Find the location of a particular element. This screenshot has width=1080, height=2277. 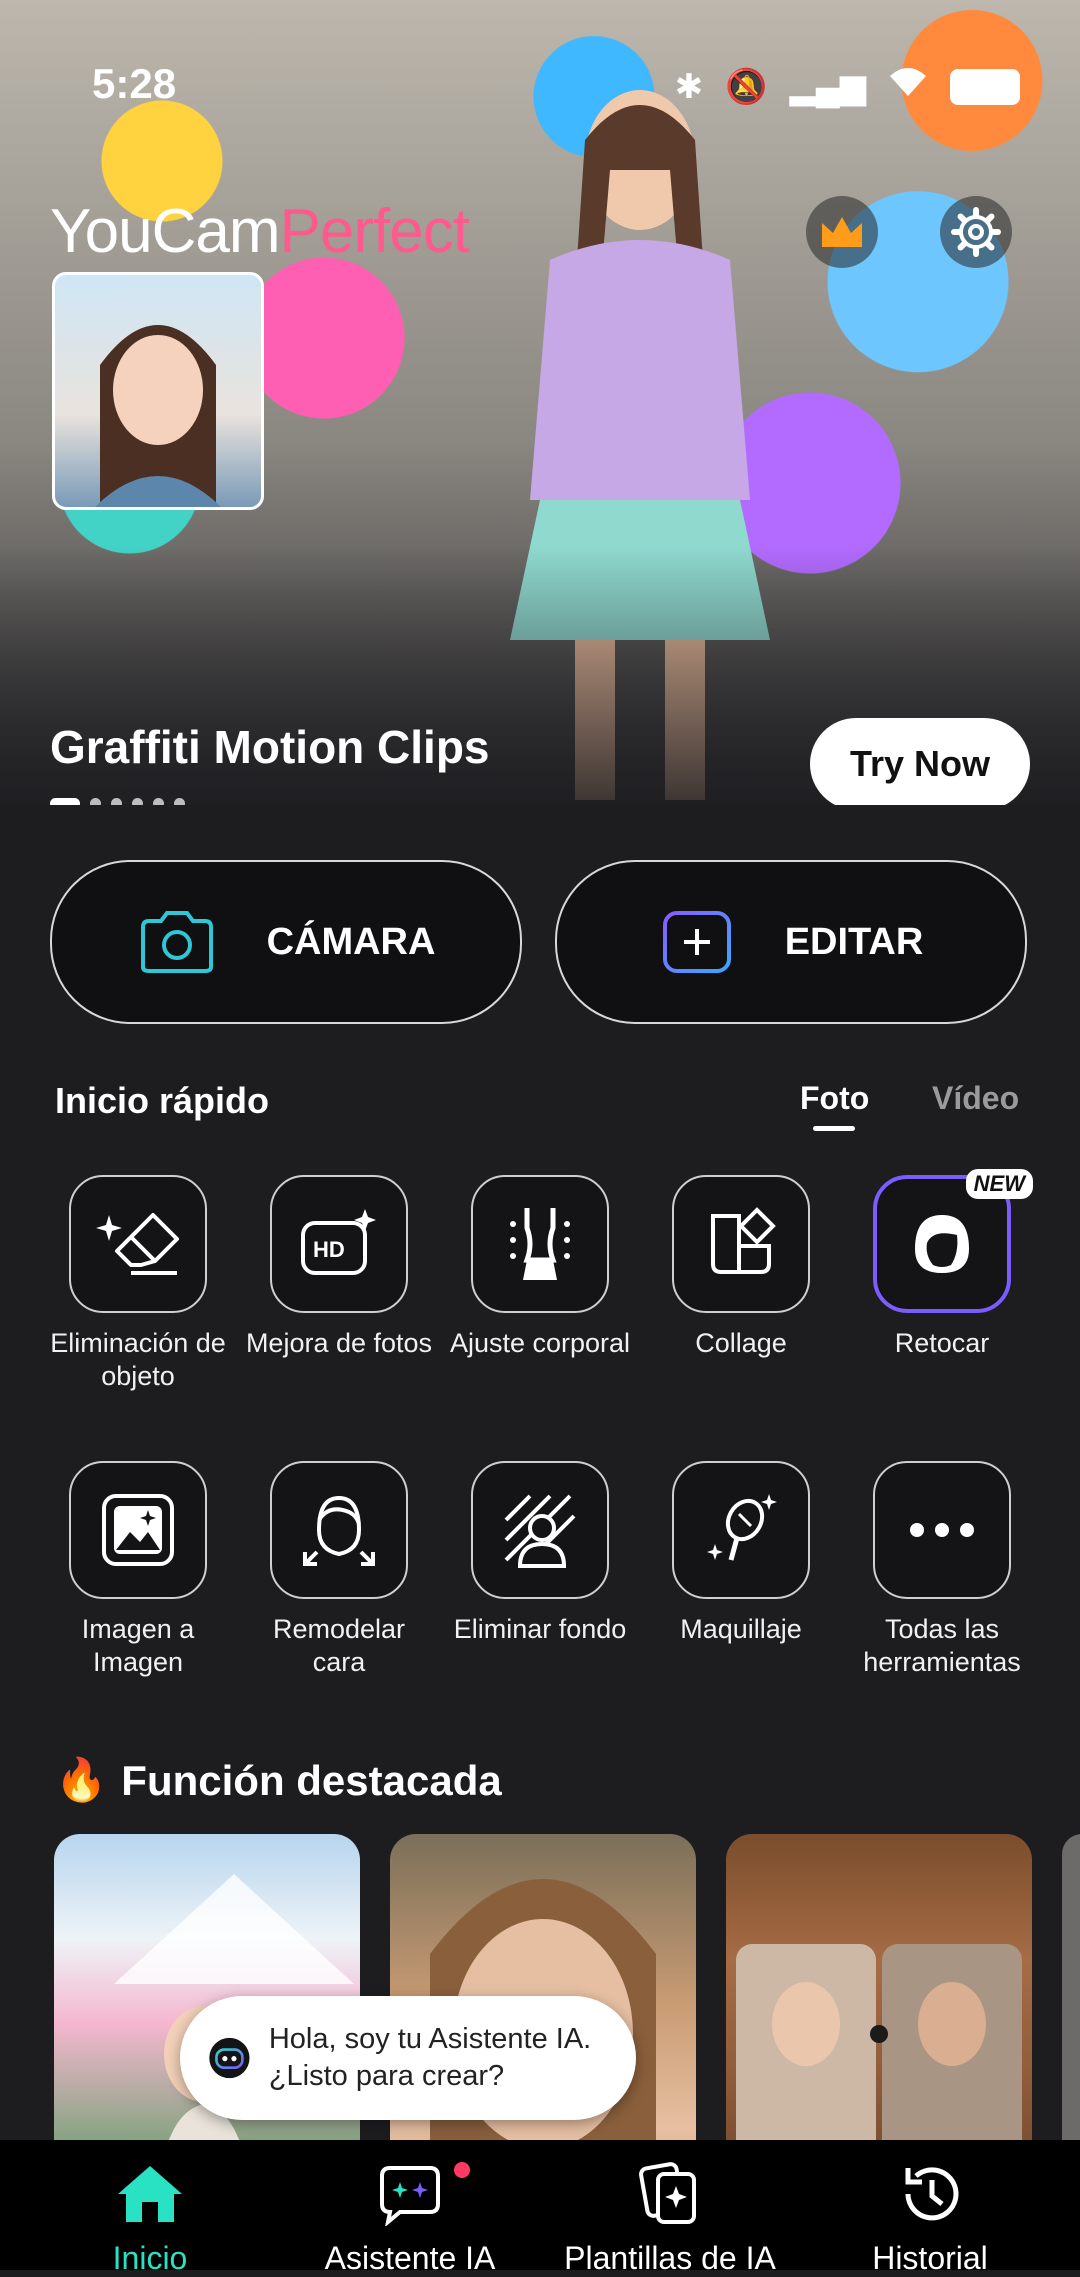

camera-label: CÁMARA is located at coordinates (351, 941).